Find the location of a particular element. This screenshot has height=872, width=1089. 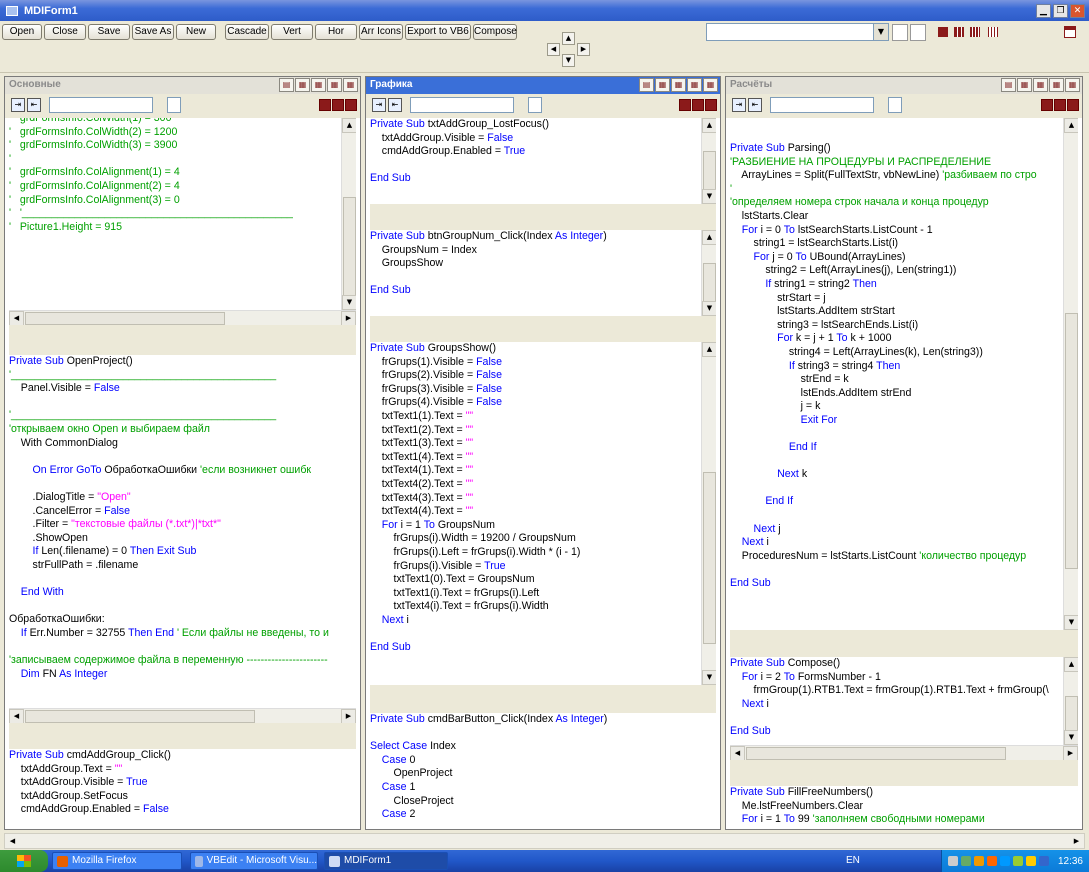

task-firefox: Mozilla Firefox is located at coordinates (117, 861).